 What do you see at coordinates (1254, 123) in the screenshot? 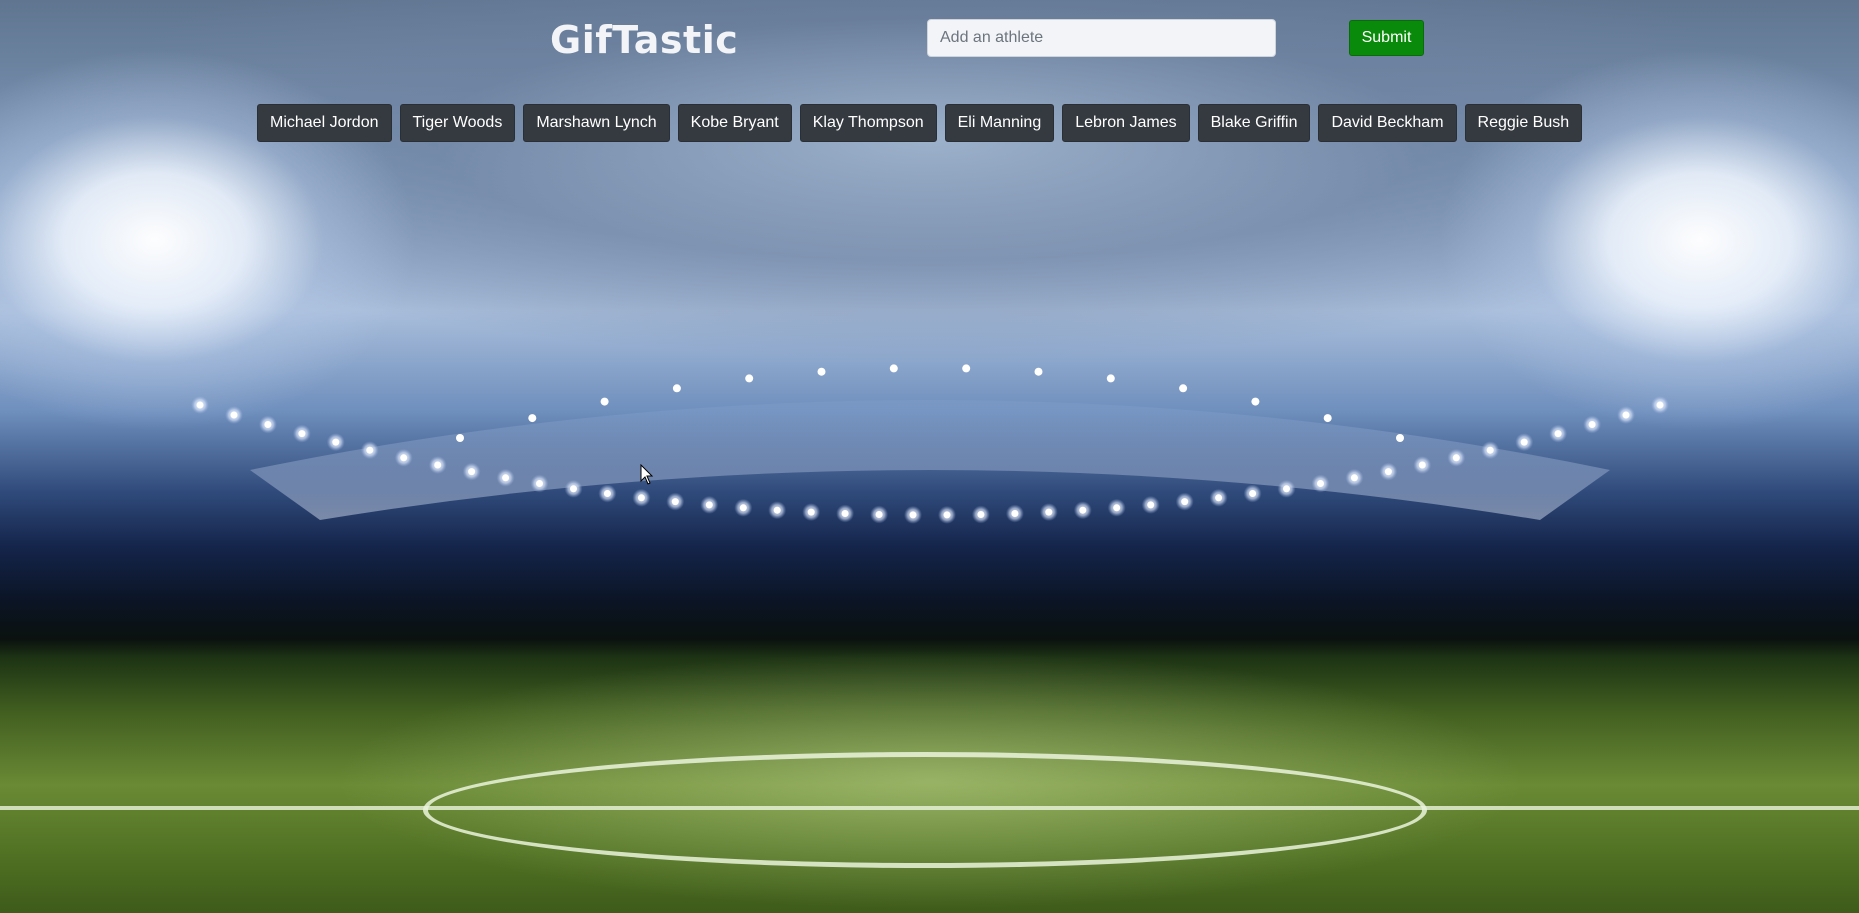
I see `athlete-button-blake-griffin: Blake Griffin` at bounding box center [1254, 123].